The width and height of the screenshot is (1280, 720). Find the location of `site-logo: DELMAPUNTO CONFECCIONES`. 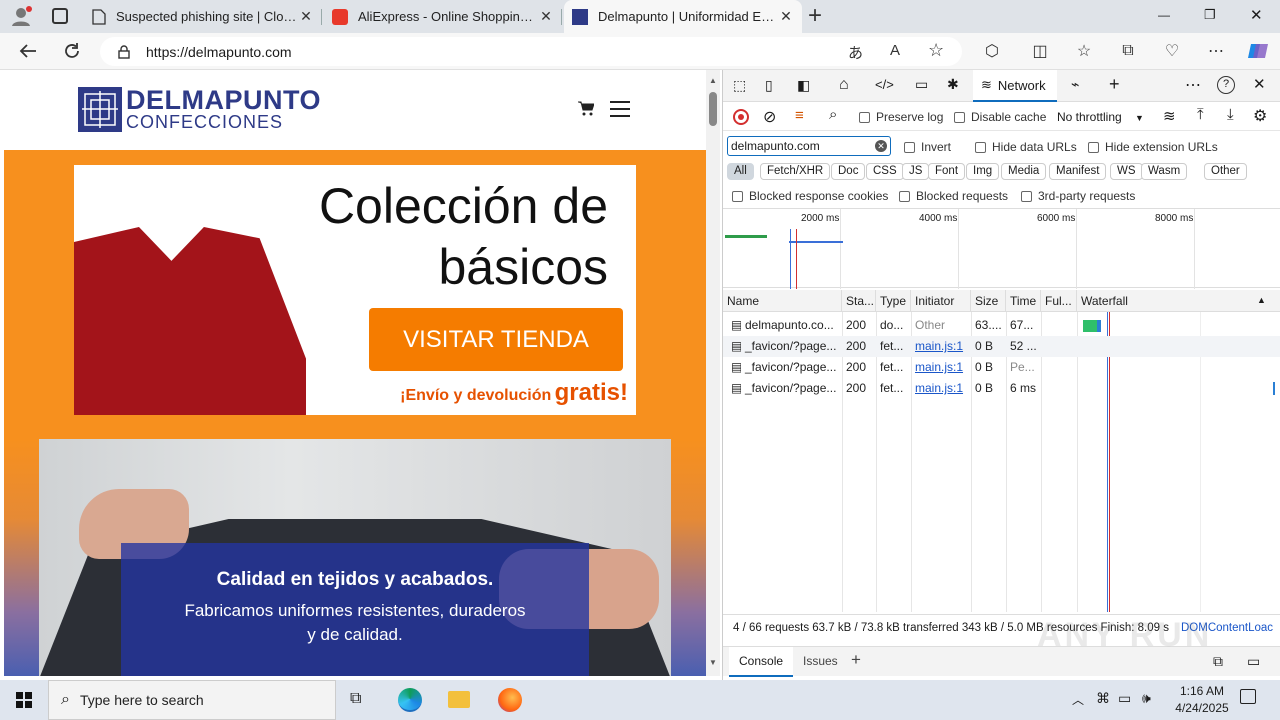

site-logo: DELMAPUNTO CONFECCIONES is located at coordinates (208, 109).